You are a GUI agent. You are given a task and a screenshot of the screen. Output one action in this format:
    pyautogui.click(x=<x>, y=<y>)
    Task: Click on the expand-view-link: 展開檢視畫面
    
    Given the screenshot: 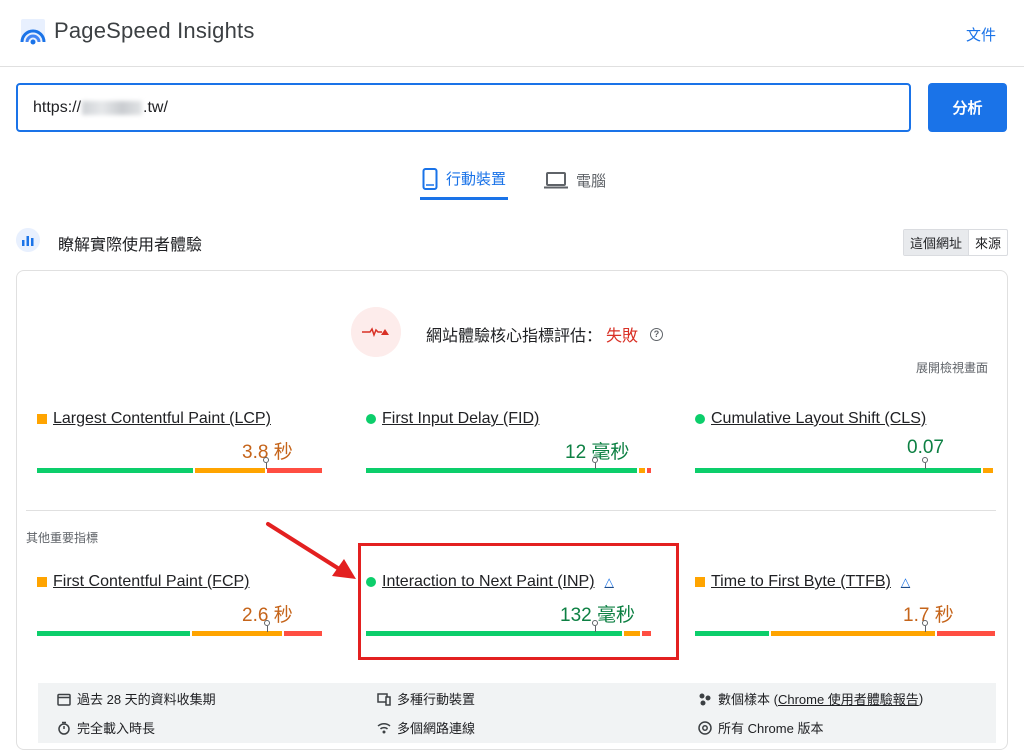 What is the action you would take?
    pyautogui.click(x=952, y=367)
    